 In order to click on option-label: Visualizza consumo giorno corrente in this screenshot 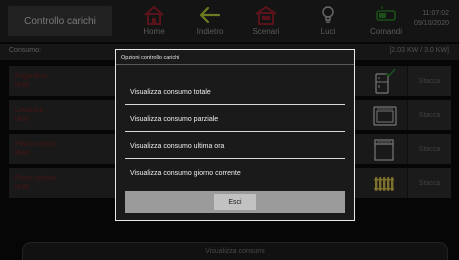, I will do `click(185, 173)`.